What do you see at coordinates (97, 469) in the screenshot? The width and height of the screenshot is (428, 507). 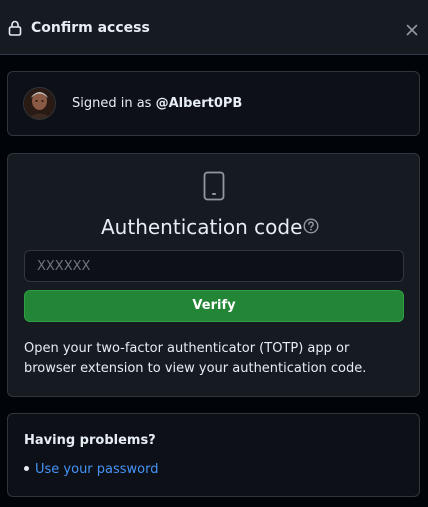 I see `use-password-link: Use your password` at bounding box center [97, 469].